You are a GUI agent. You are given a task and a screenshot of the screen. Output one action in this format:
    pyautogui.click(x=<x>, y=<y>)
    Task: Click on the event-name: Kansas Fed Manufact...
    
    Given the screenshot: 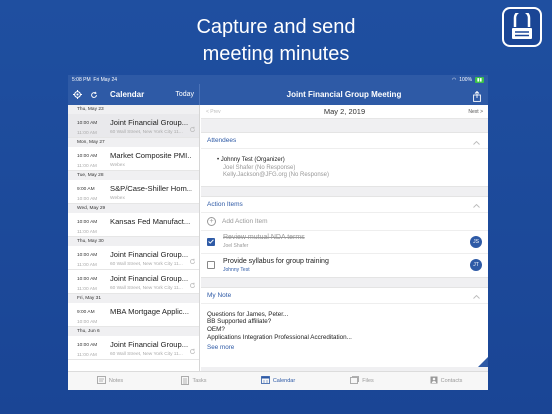 What is the action you would take?
    pyautogui.click(x=150, y=221)
    